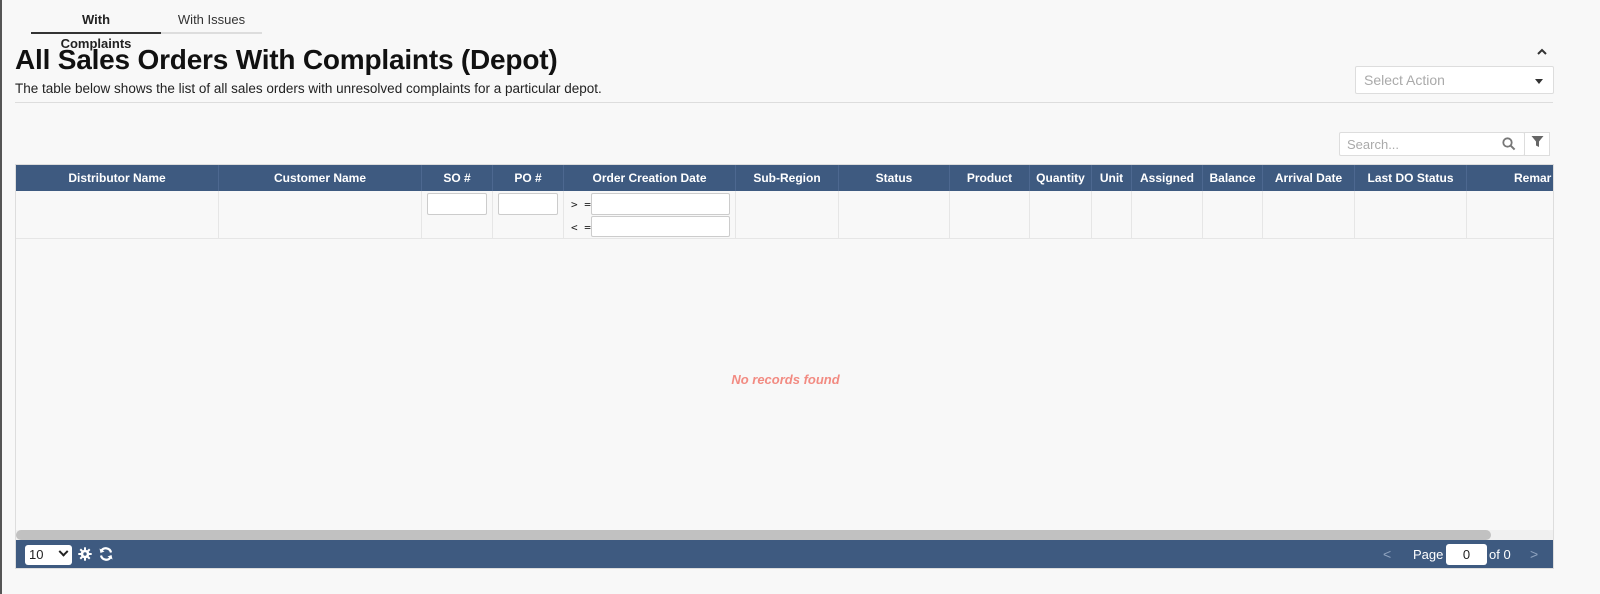 The image size is (1600, 594). Describe the element at coordinates (457, 178) in the screenshot. I see `column-header-so-number: SO #` at that location.